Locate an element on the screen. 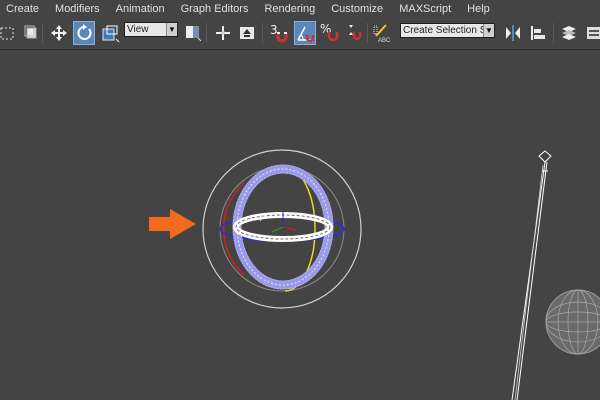 This screenshot has width=600, height=400. spinner-snap-toggle-button is located at coordinates (353, 33).